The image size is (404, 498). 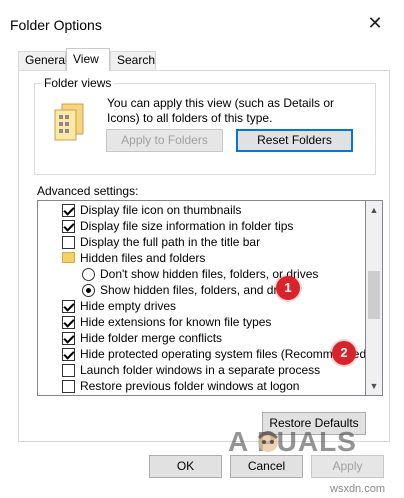 What do you see at coordinates (69, 122) in the screenshot?
I see `folder-view-icon` at bounding box center [69, 122].